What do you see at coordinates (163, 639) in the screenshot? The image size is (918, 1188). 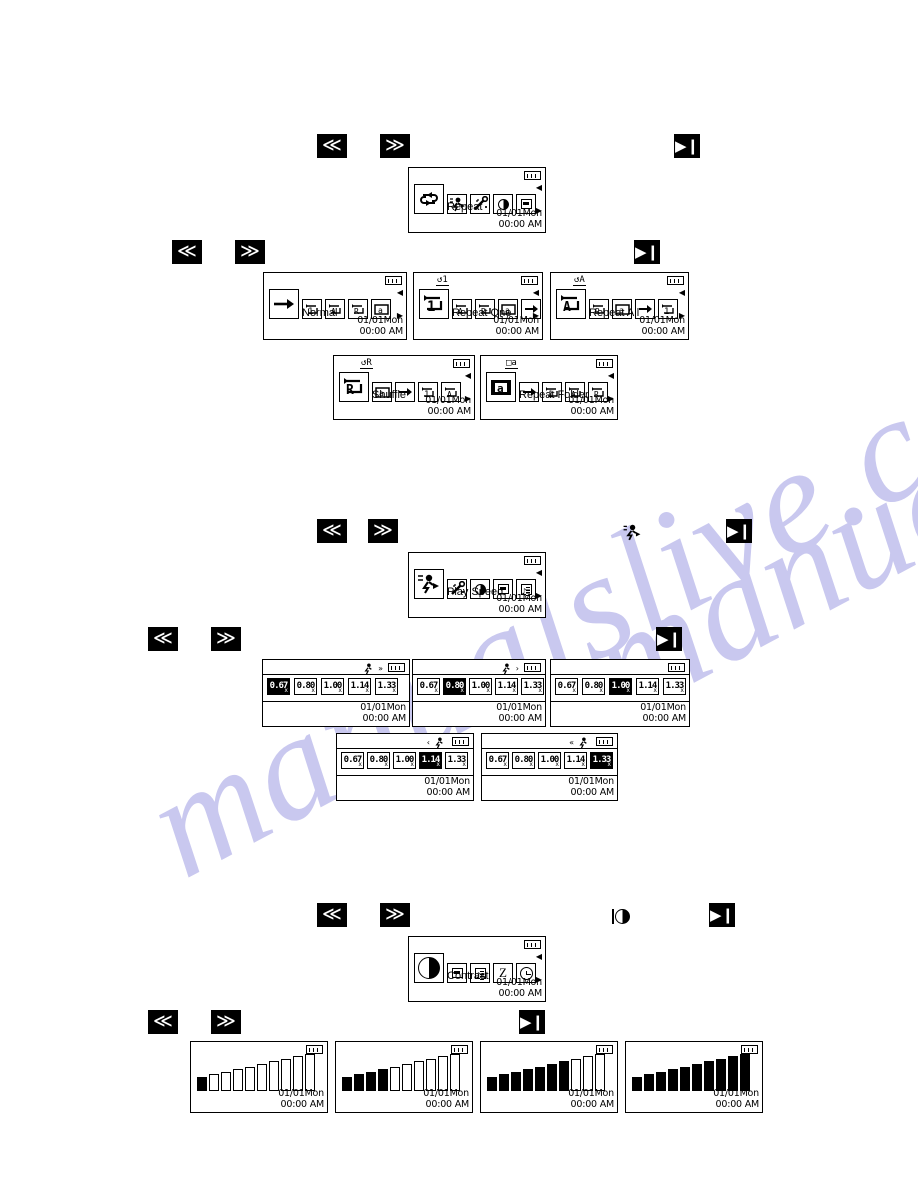 I see `rewind-button-speed-options: ≪` at bounding box center [163, 639].